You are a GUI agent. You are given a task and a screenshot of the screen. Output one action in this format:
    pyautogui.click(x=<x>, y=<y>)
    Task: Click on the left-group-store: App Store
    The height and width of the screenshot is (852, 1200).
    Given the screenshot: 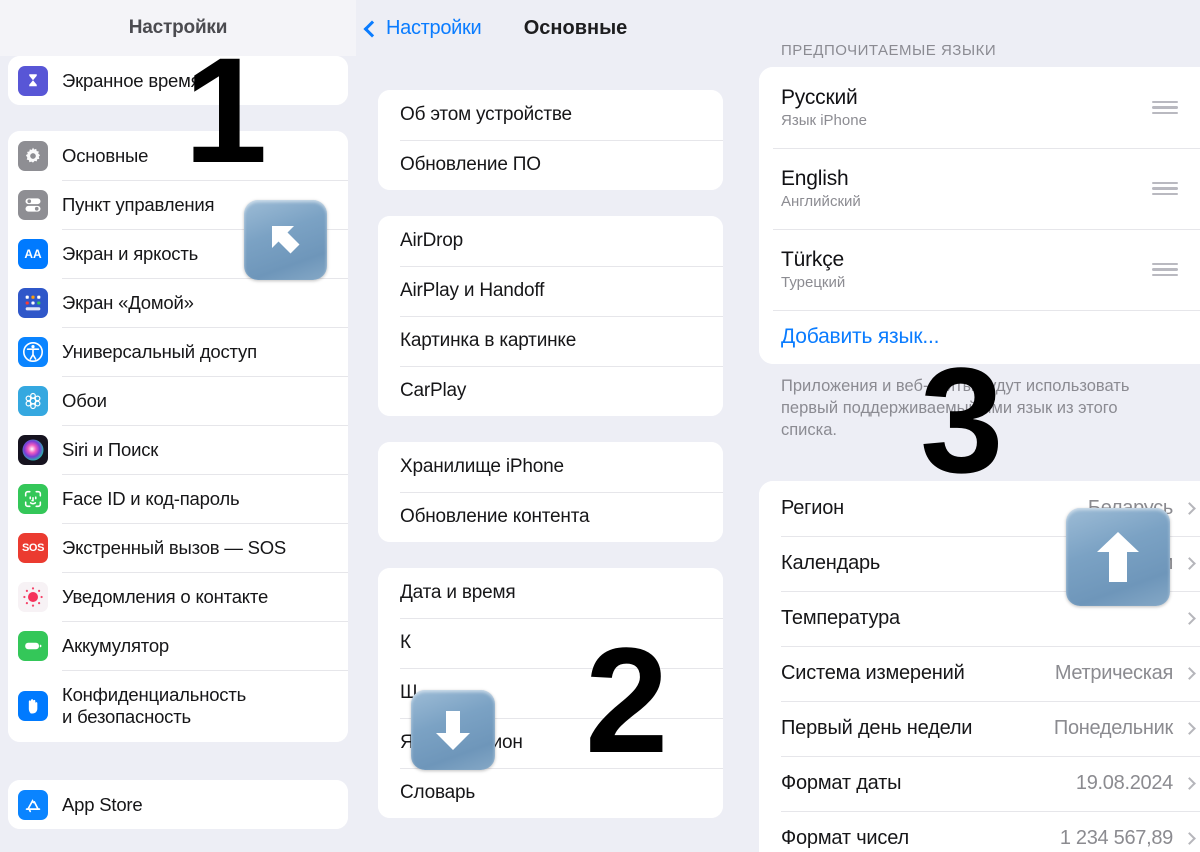 What is the action you would take?
    pyautogui.click(x=178, y=804)
    